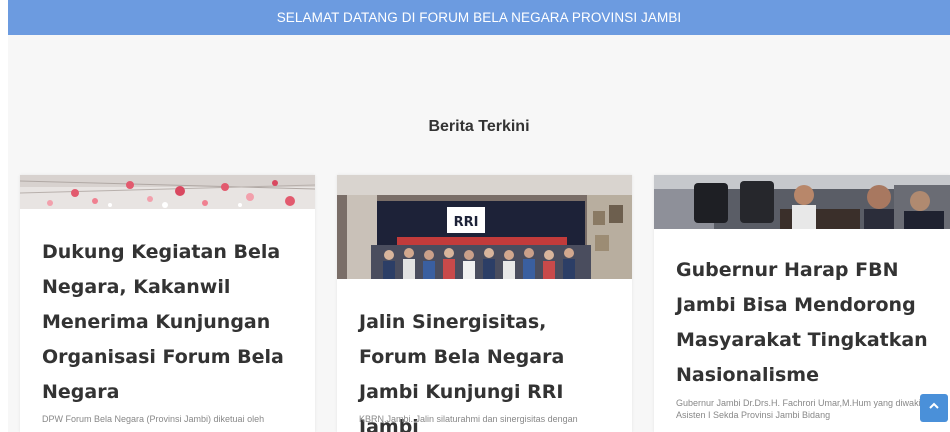 The width and height of the screenshot is (950, 432). What do you see at coordinates (479, 126) in the screenshot?
I see `section-title: Berita Terkini` at bounding box center [479, 126].